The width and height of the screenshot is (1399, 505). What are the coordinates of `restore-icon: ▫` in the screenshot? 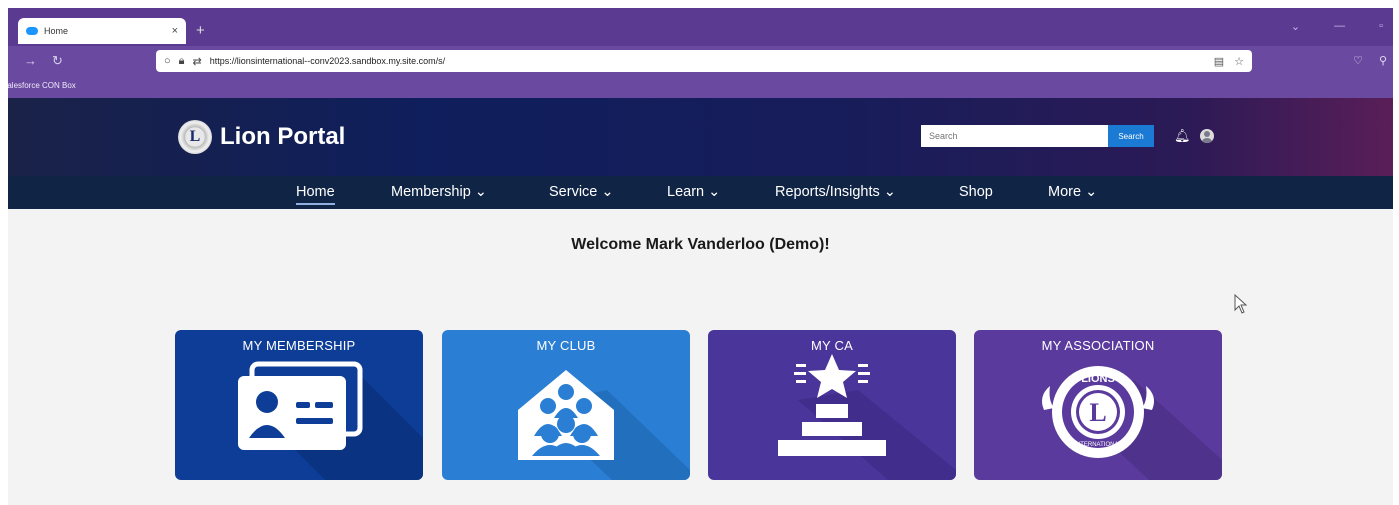 It's located at (1381, 26).